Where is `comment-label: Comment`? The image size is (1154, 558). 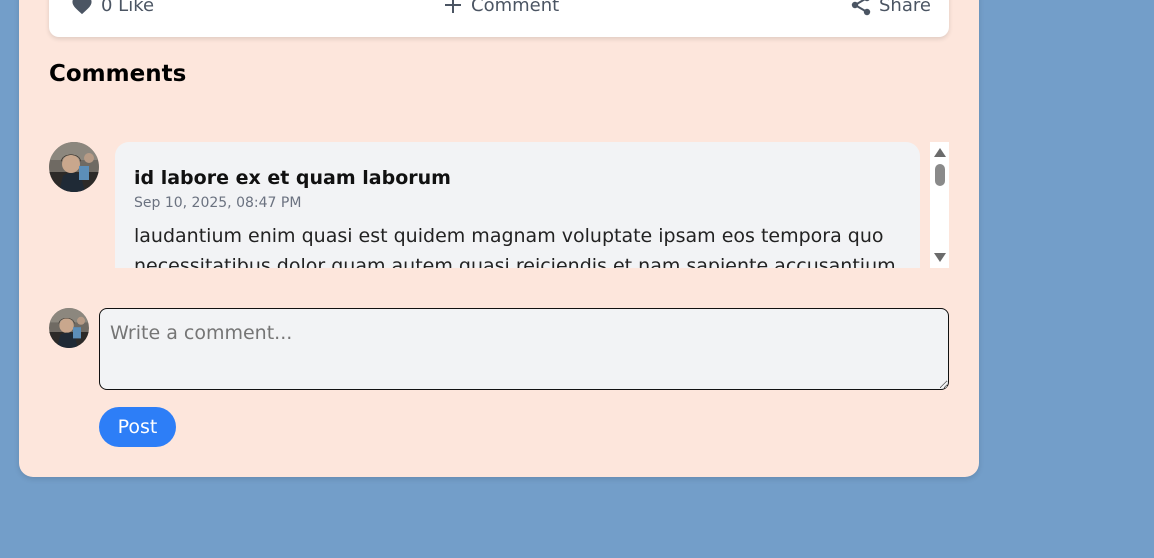 comment-label: Comment is located at coordinates (515, 8).